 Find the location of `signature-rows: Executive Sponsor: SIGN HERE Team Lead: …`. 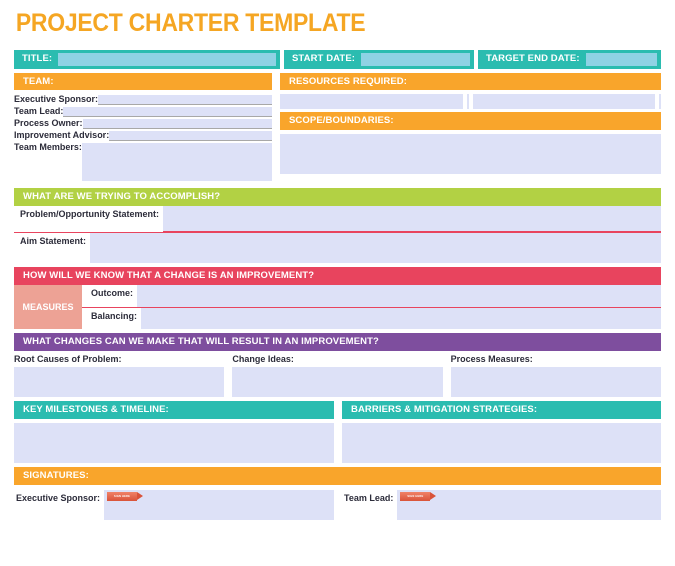

signature-rows: Executive Sponsor: SIGN HERE Team Lead: … is located at coordinates (337, 502).